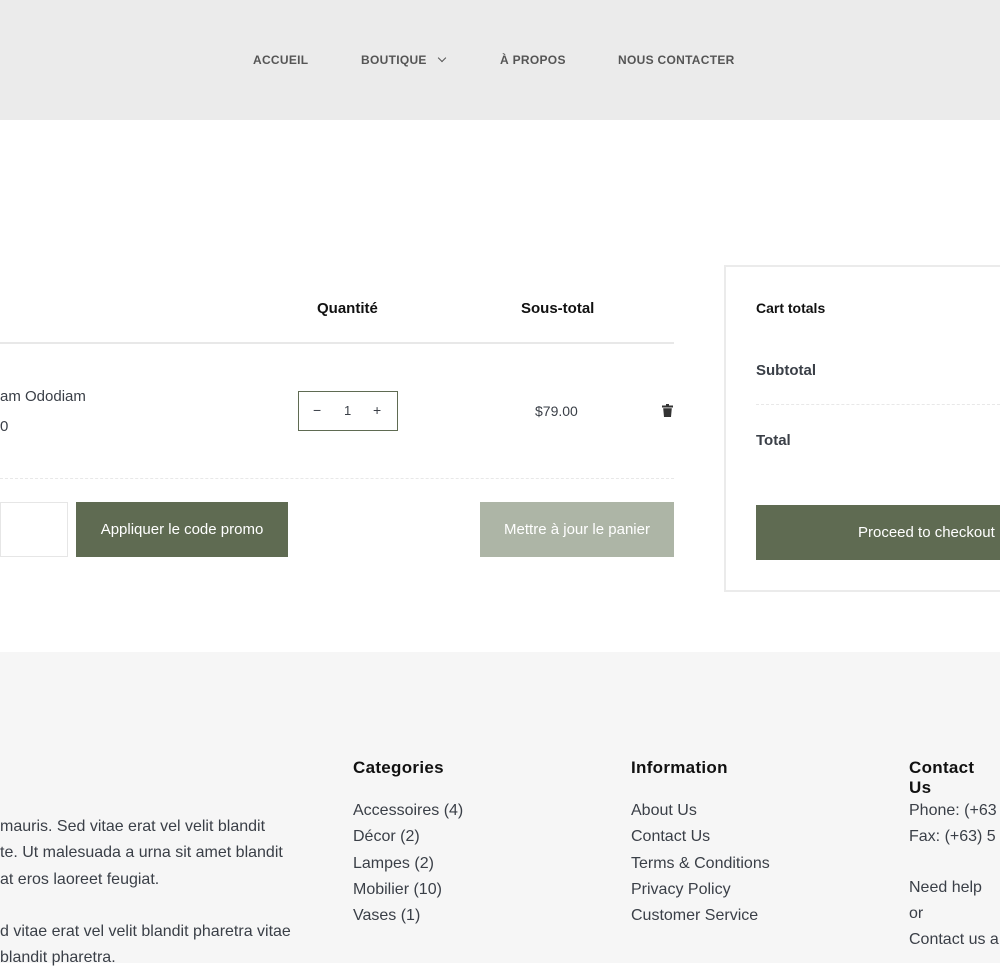 Image resolution: width=1000 pixels, height=971 pixels. I want to click on subtotal-label: Subtotal, so click(786, 370).